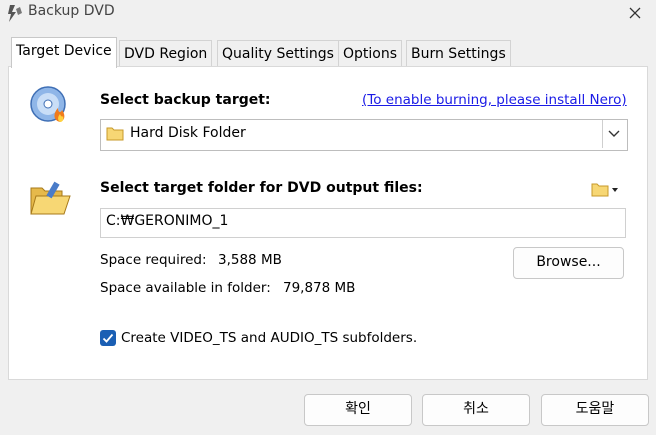 The image size is (656, 435). Describe the element at coordinates (635, 13) in the screenshot. I see `close-icon` at that location.